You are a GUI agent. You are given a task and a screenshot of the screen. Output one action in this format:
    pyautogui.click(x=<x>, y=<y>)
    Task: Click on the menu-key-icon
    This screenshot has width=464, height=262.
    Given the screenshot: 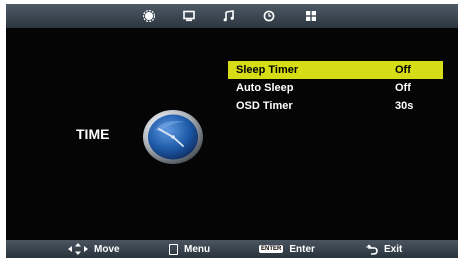 What is the action you would take?
    pyautogui.click(x=173, y=249)
    